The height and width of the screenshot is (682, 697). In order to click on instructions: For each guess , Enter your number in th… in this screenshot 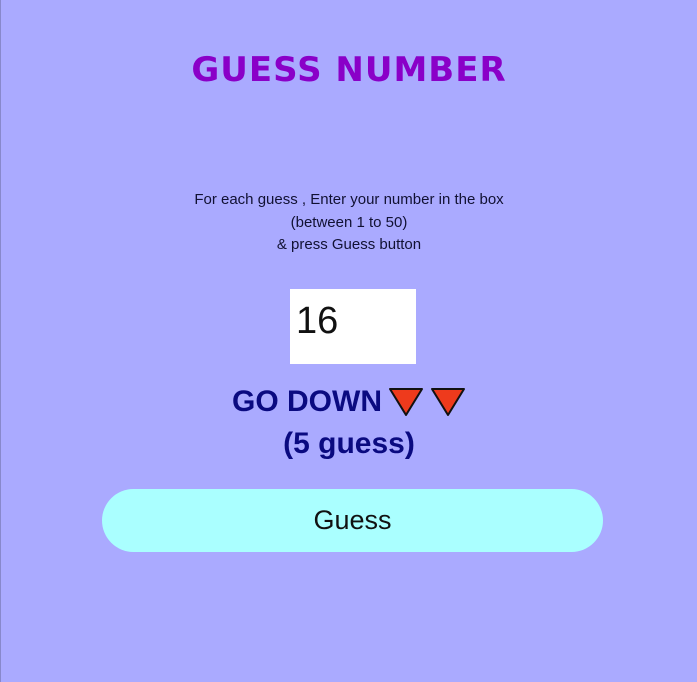, I will do `click(349, 223)`.